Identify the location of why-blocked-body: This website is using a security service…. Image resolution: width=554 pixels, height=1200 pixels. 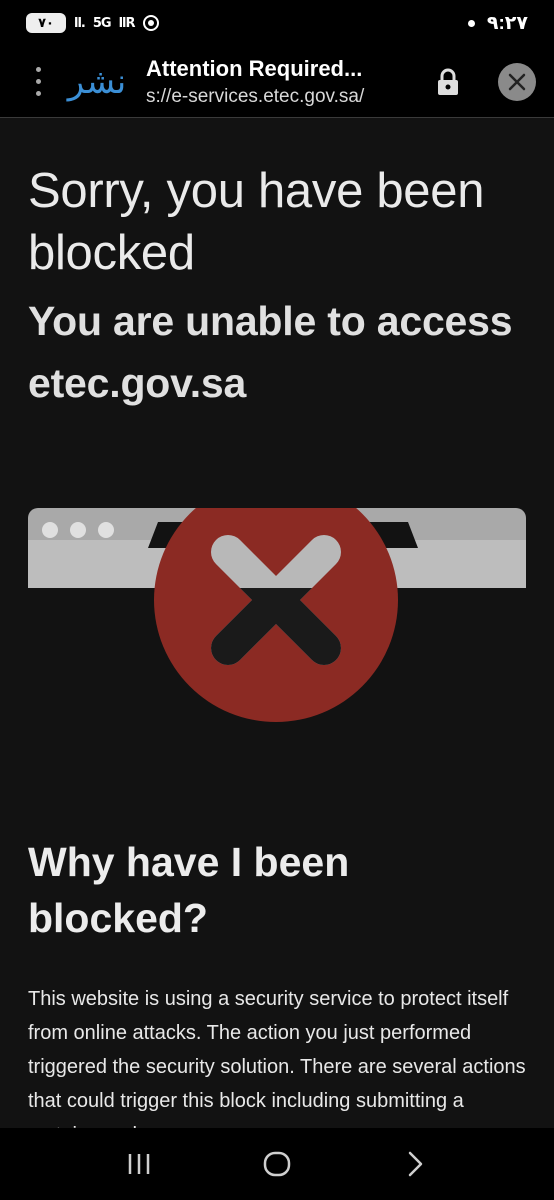
(277, 1058).